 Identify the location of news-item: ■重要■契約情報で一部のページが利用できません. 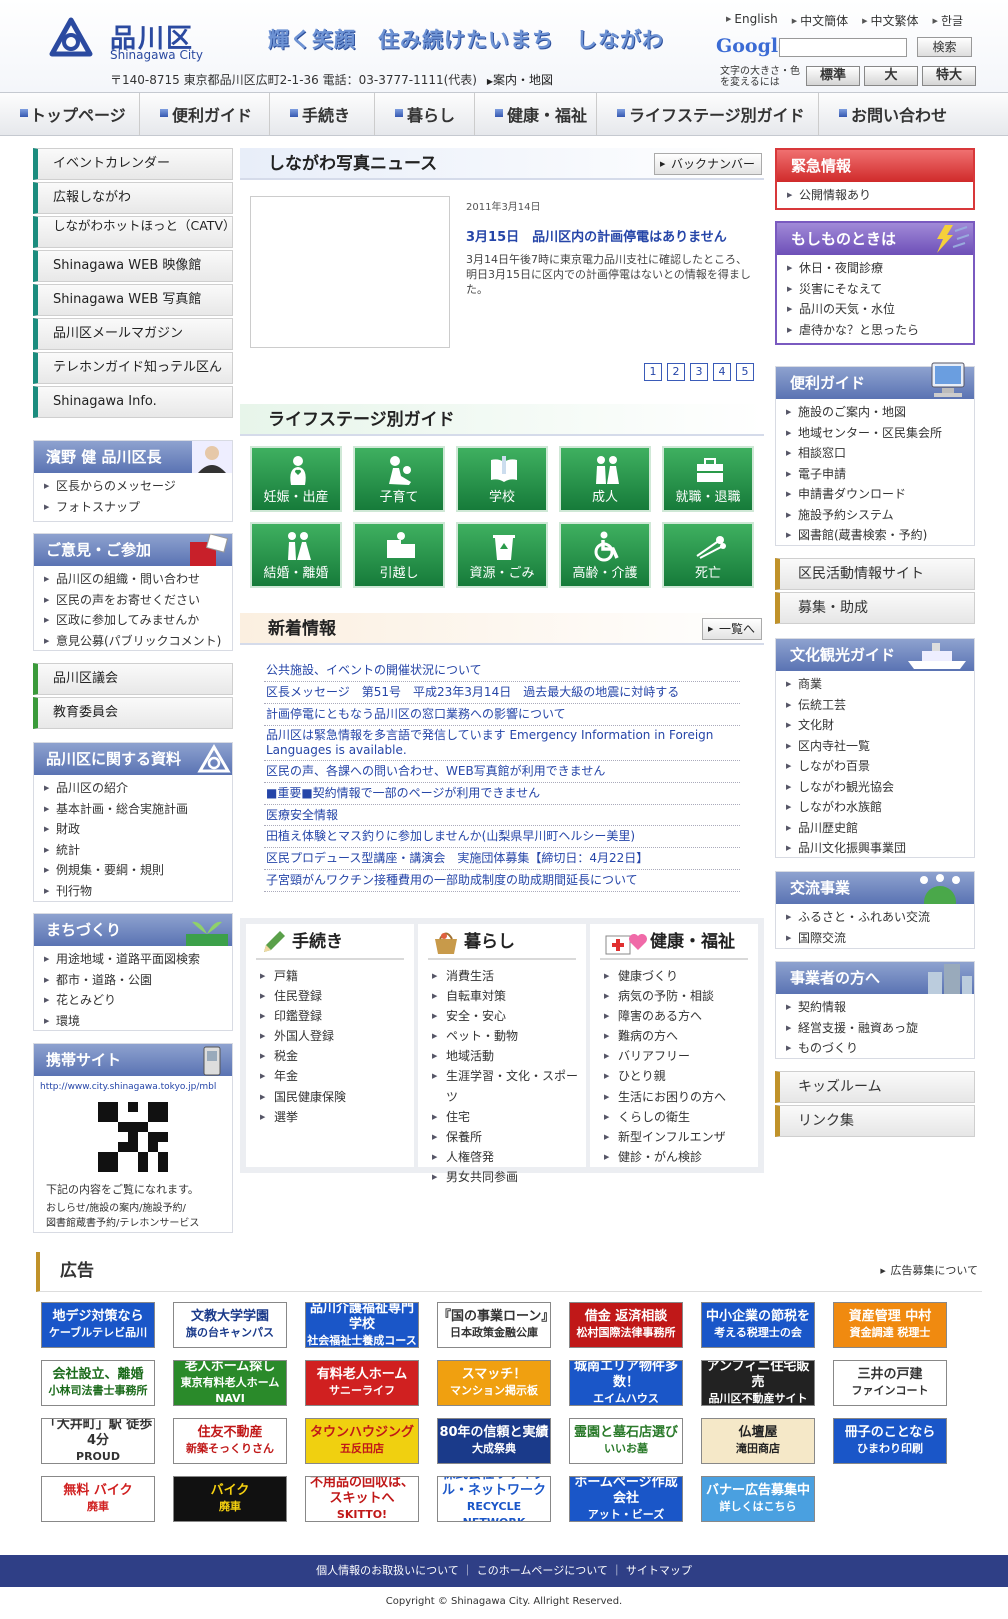
(502, 794).